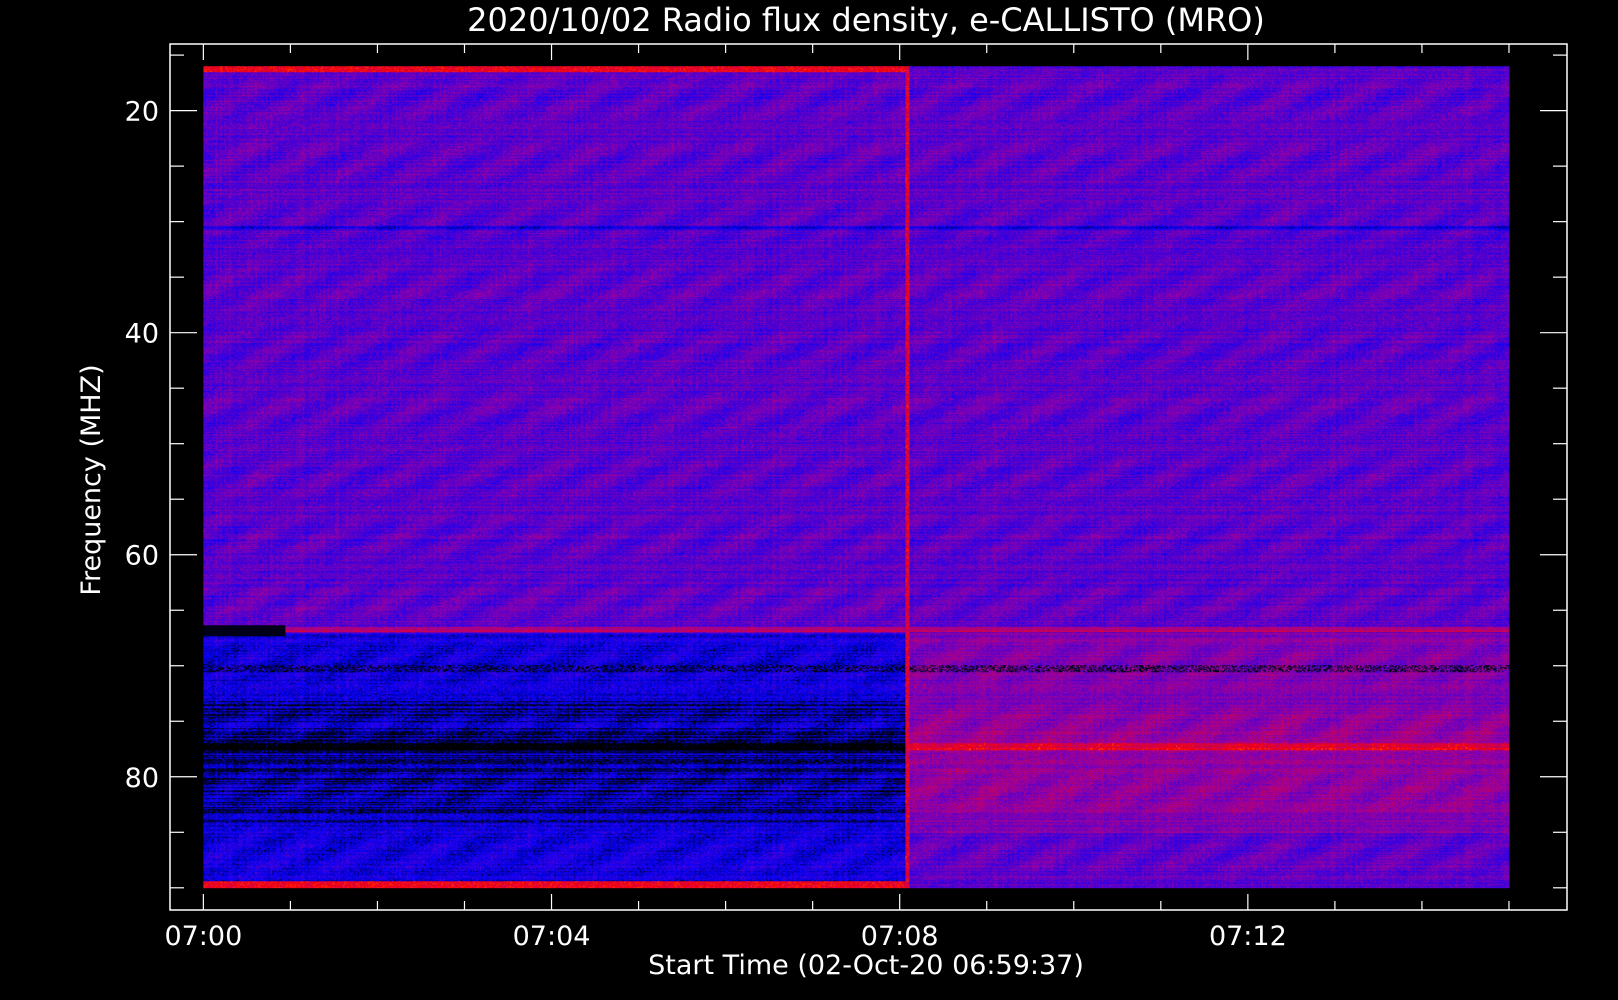  Describe the element at coordinates (1248, 936) in the screenshot. I see `x-tick-label: 07:12` at that location.